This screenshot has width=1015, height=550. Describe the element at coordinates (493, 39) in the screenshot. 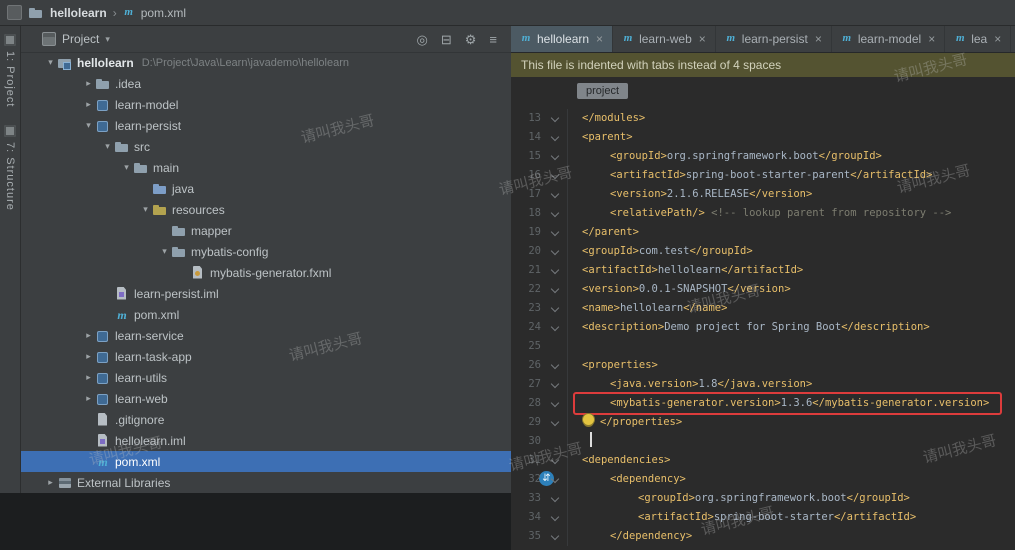

I see `hide-icon: ≡` at that location.